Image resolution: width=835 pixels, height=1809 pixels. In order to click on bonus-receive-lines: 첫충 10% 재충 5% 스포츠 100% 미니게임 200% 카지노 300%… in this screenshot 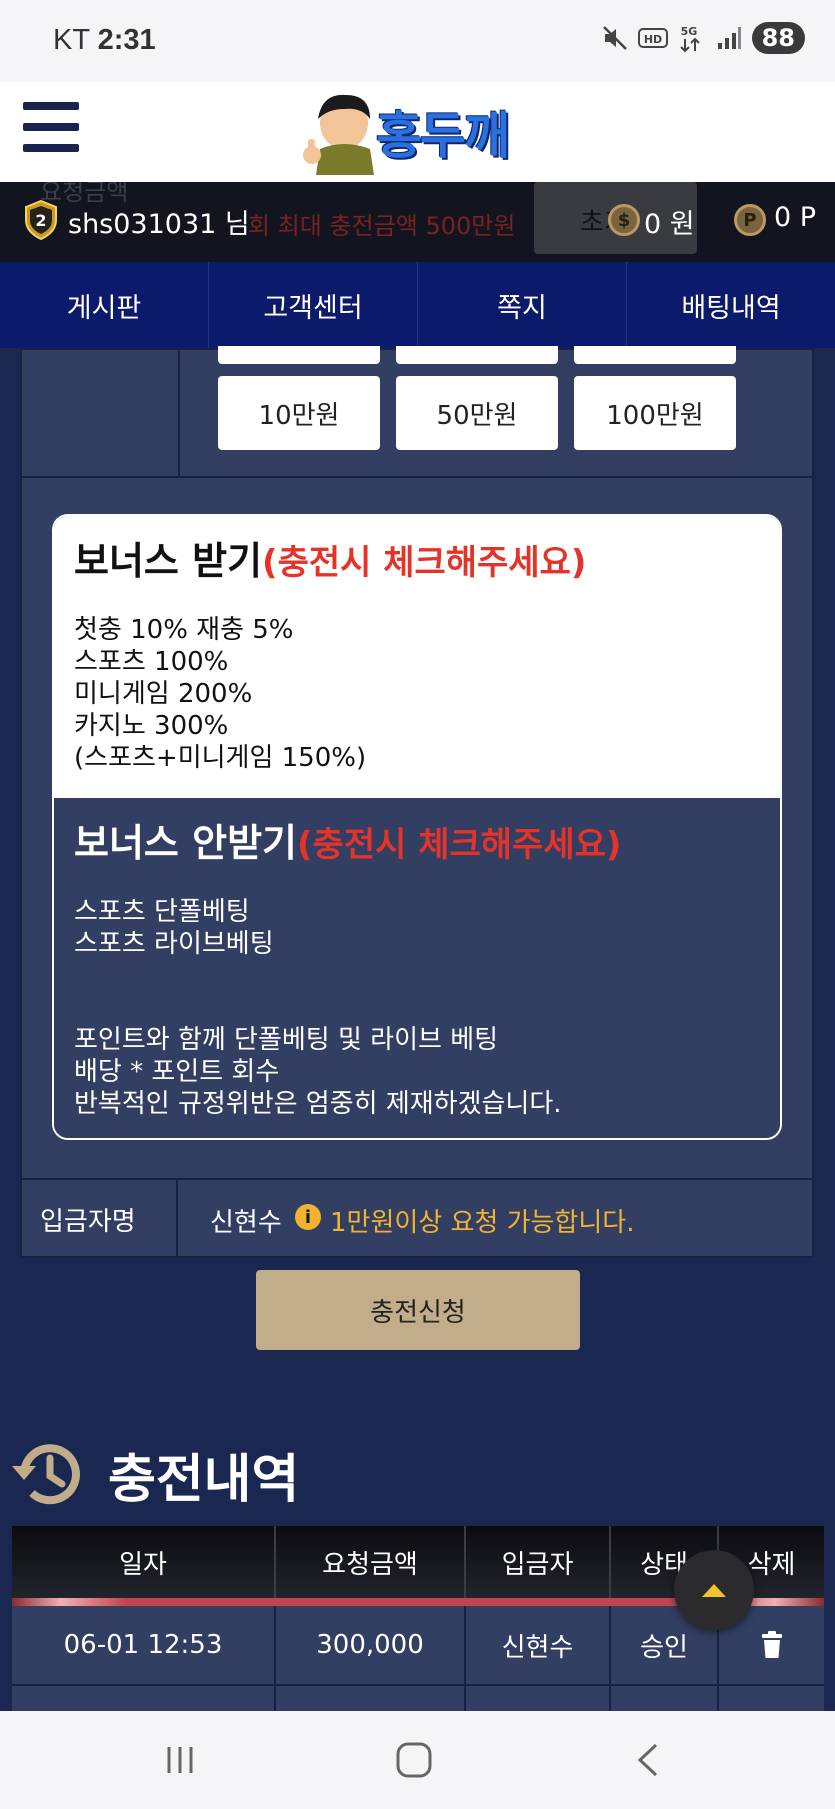, I will do `click(220, 694)`.